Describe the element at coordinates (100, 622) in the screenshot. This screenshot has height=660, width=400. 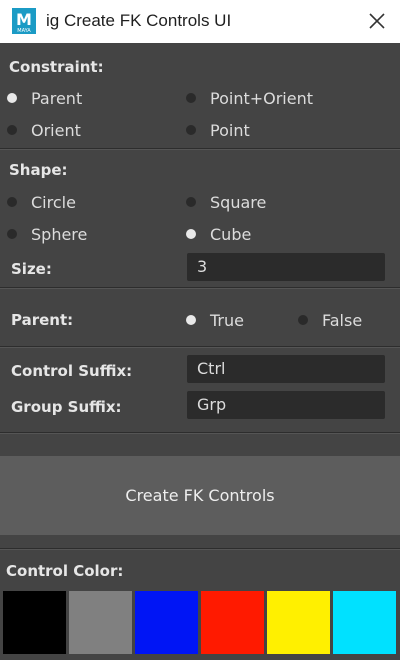
I see `color-swatch-gray` at that location.